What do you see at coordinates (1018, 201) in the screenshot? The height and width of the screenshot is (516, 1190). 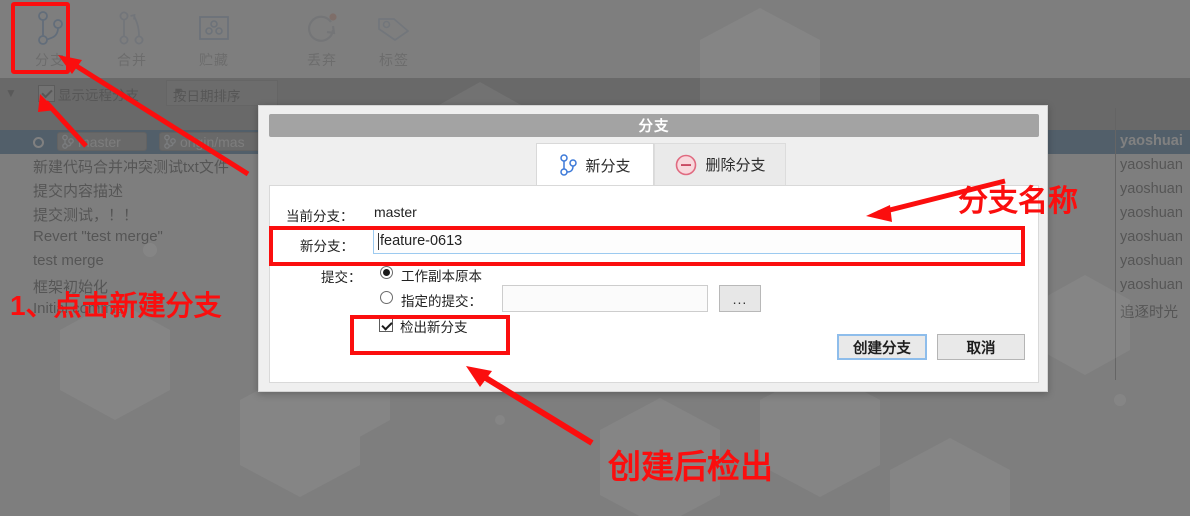 I see `annotation-branch-name: 分支名称` at bounding box center [1018, 201].